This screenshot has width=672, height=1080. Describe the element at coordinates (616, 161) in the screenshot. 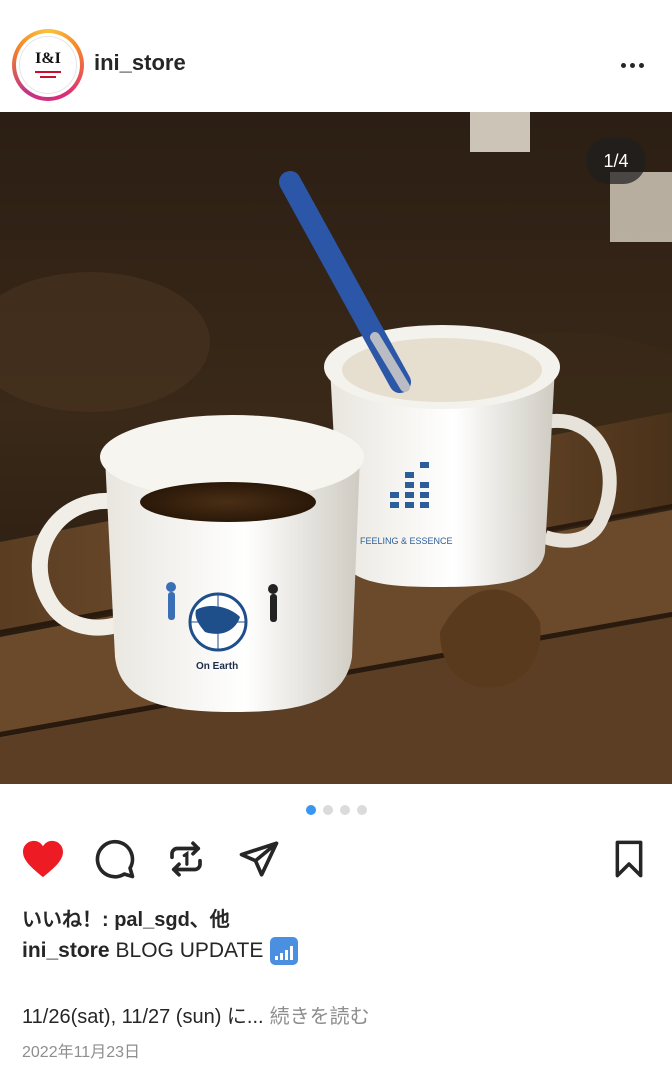

I see `image-counter: 1/4` at that location.